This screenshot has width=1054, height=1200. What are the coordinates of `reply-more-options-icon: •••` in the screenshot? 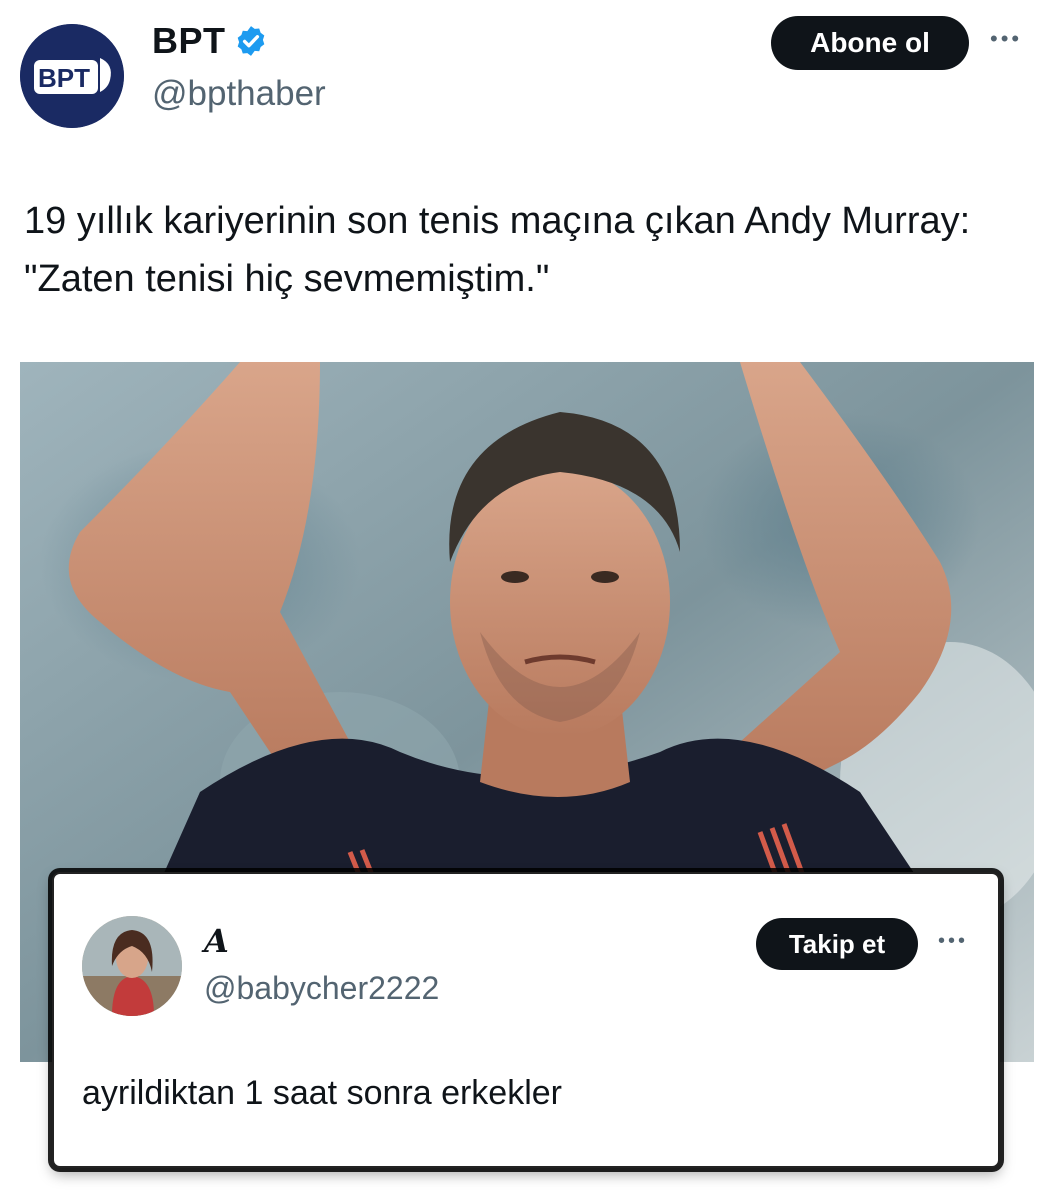 It's located at (953, 941).